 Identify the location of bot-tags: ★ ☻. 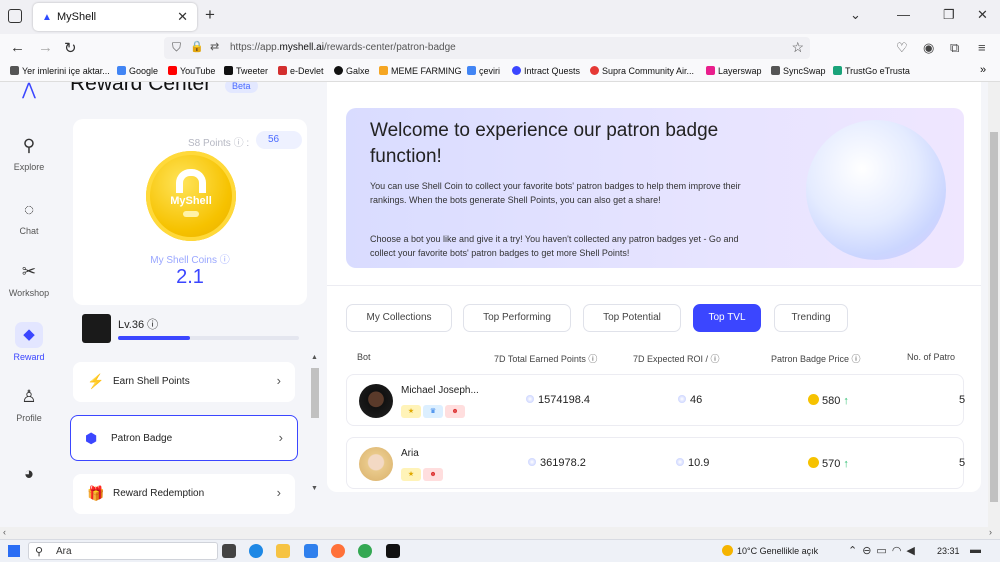
(423, 472).